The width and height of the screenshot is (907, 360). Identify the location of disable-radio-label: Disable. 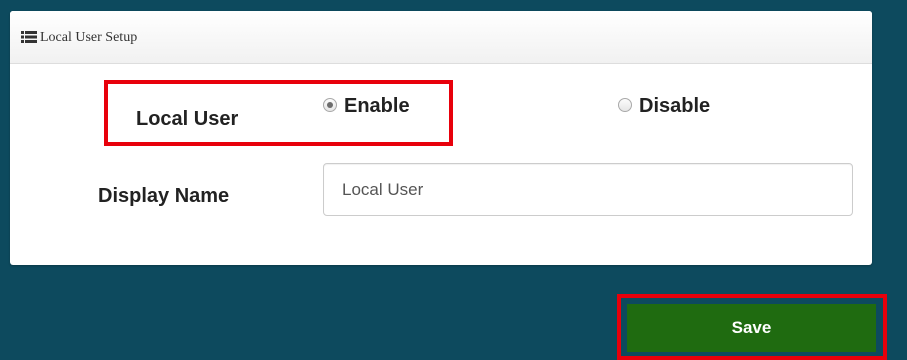
(674, 106).